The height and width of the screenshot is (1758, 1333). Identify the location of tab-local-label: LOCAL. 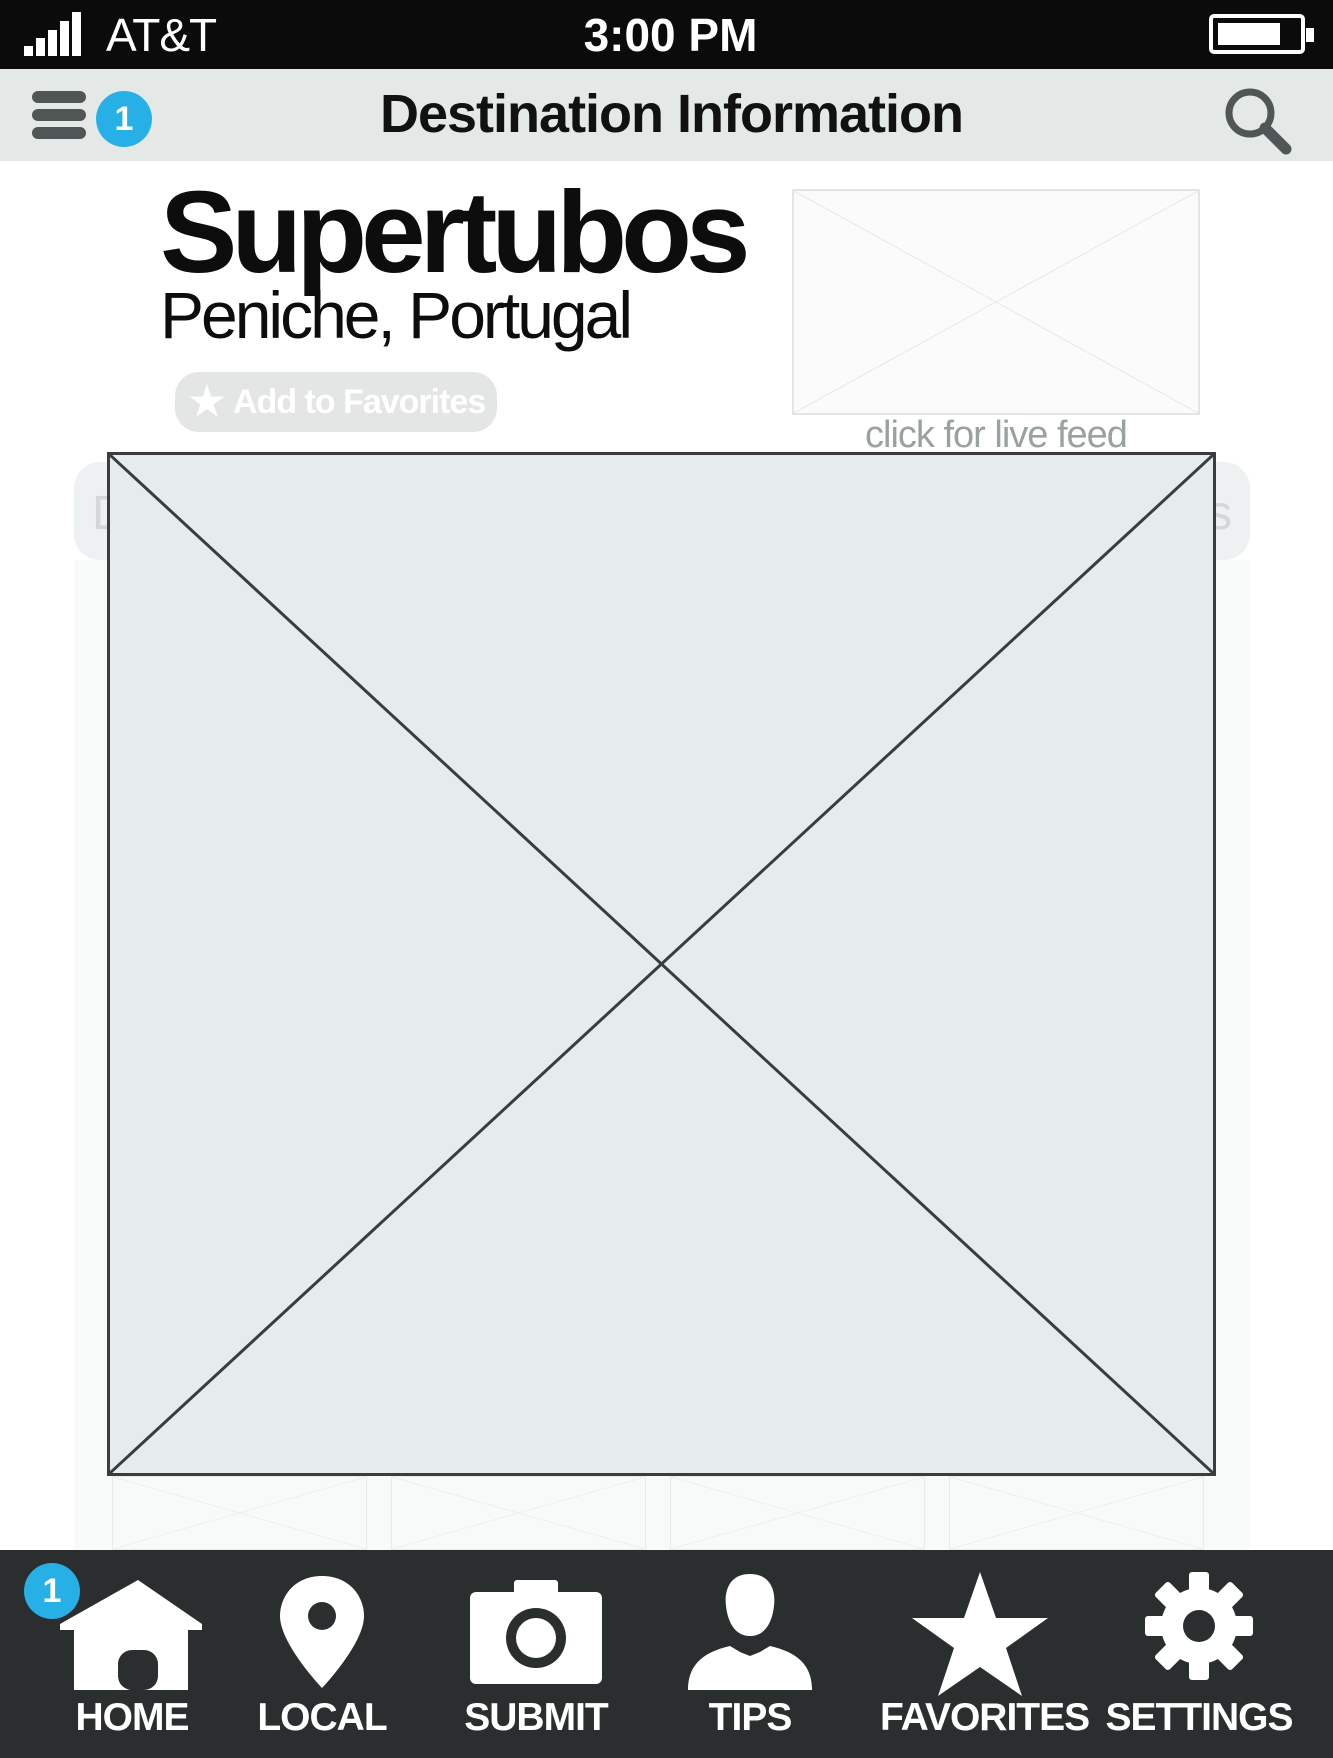
(322, 1717).